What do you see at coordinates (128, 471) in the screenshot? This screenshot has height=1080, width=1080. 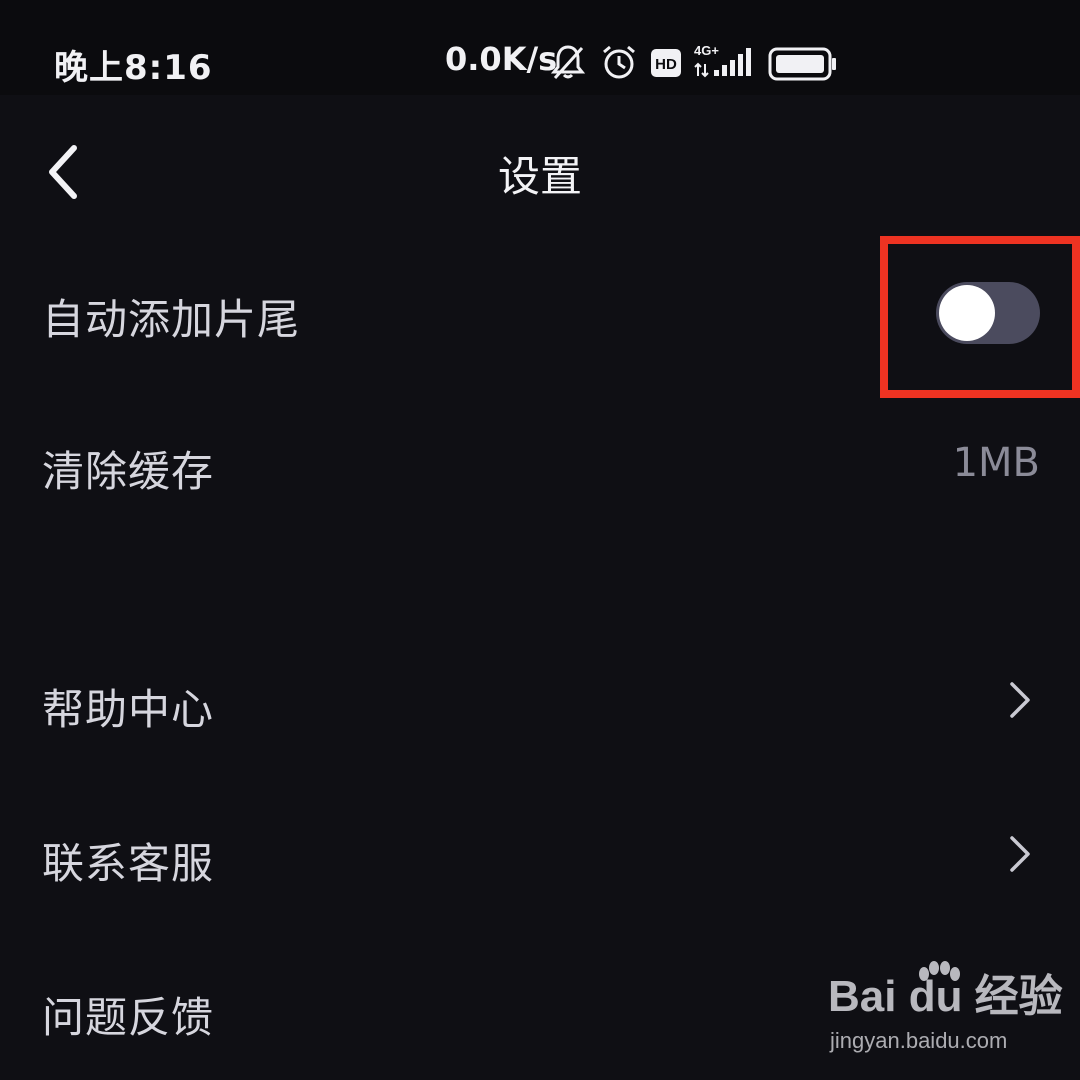 I see `clear-cache-label: 清除缓存` at bounding box center [128, 471].